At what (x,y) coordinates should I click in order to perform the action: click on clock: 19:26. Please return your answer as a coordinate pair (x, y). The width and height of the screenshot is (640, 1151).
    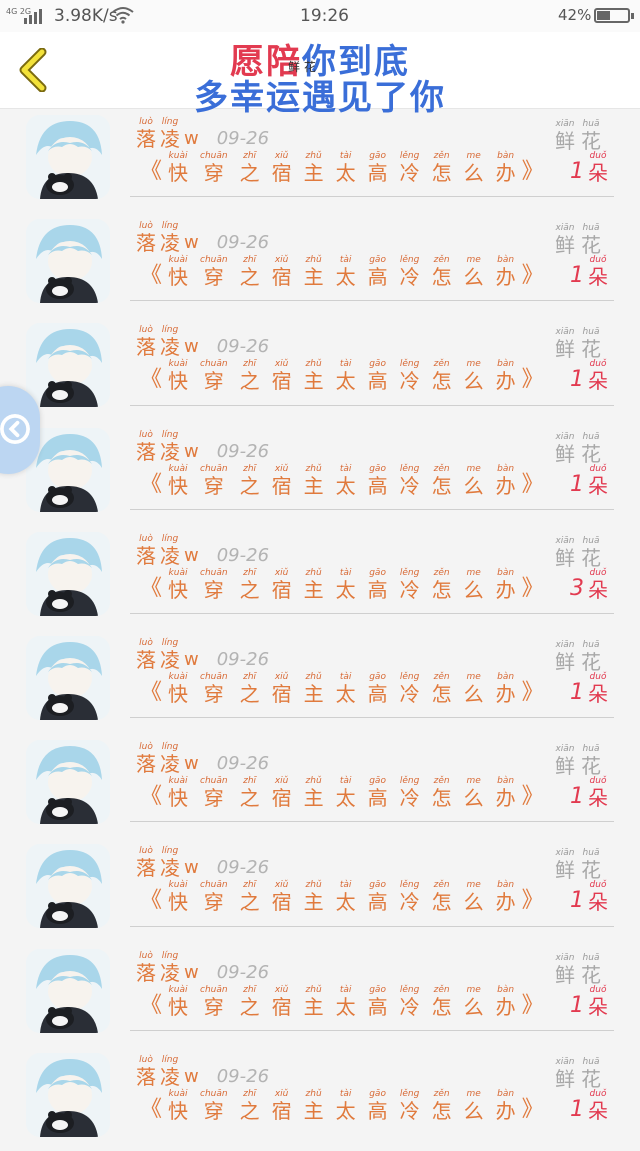
    Looking at the image, I should click on (324, 16).